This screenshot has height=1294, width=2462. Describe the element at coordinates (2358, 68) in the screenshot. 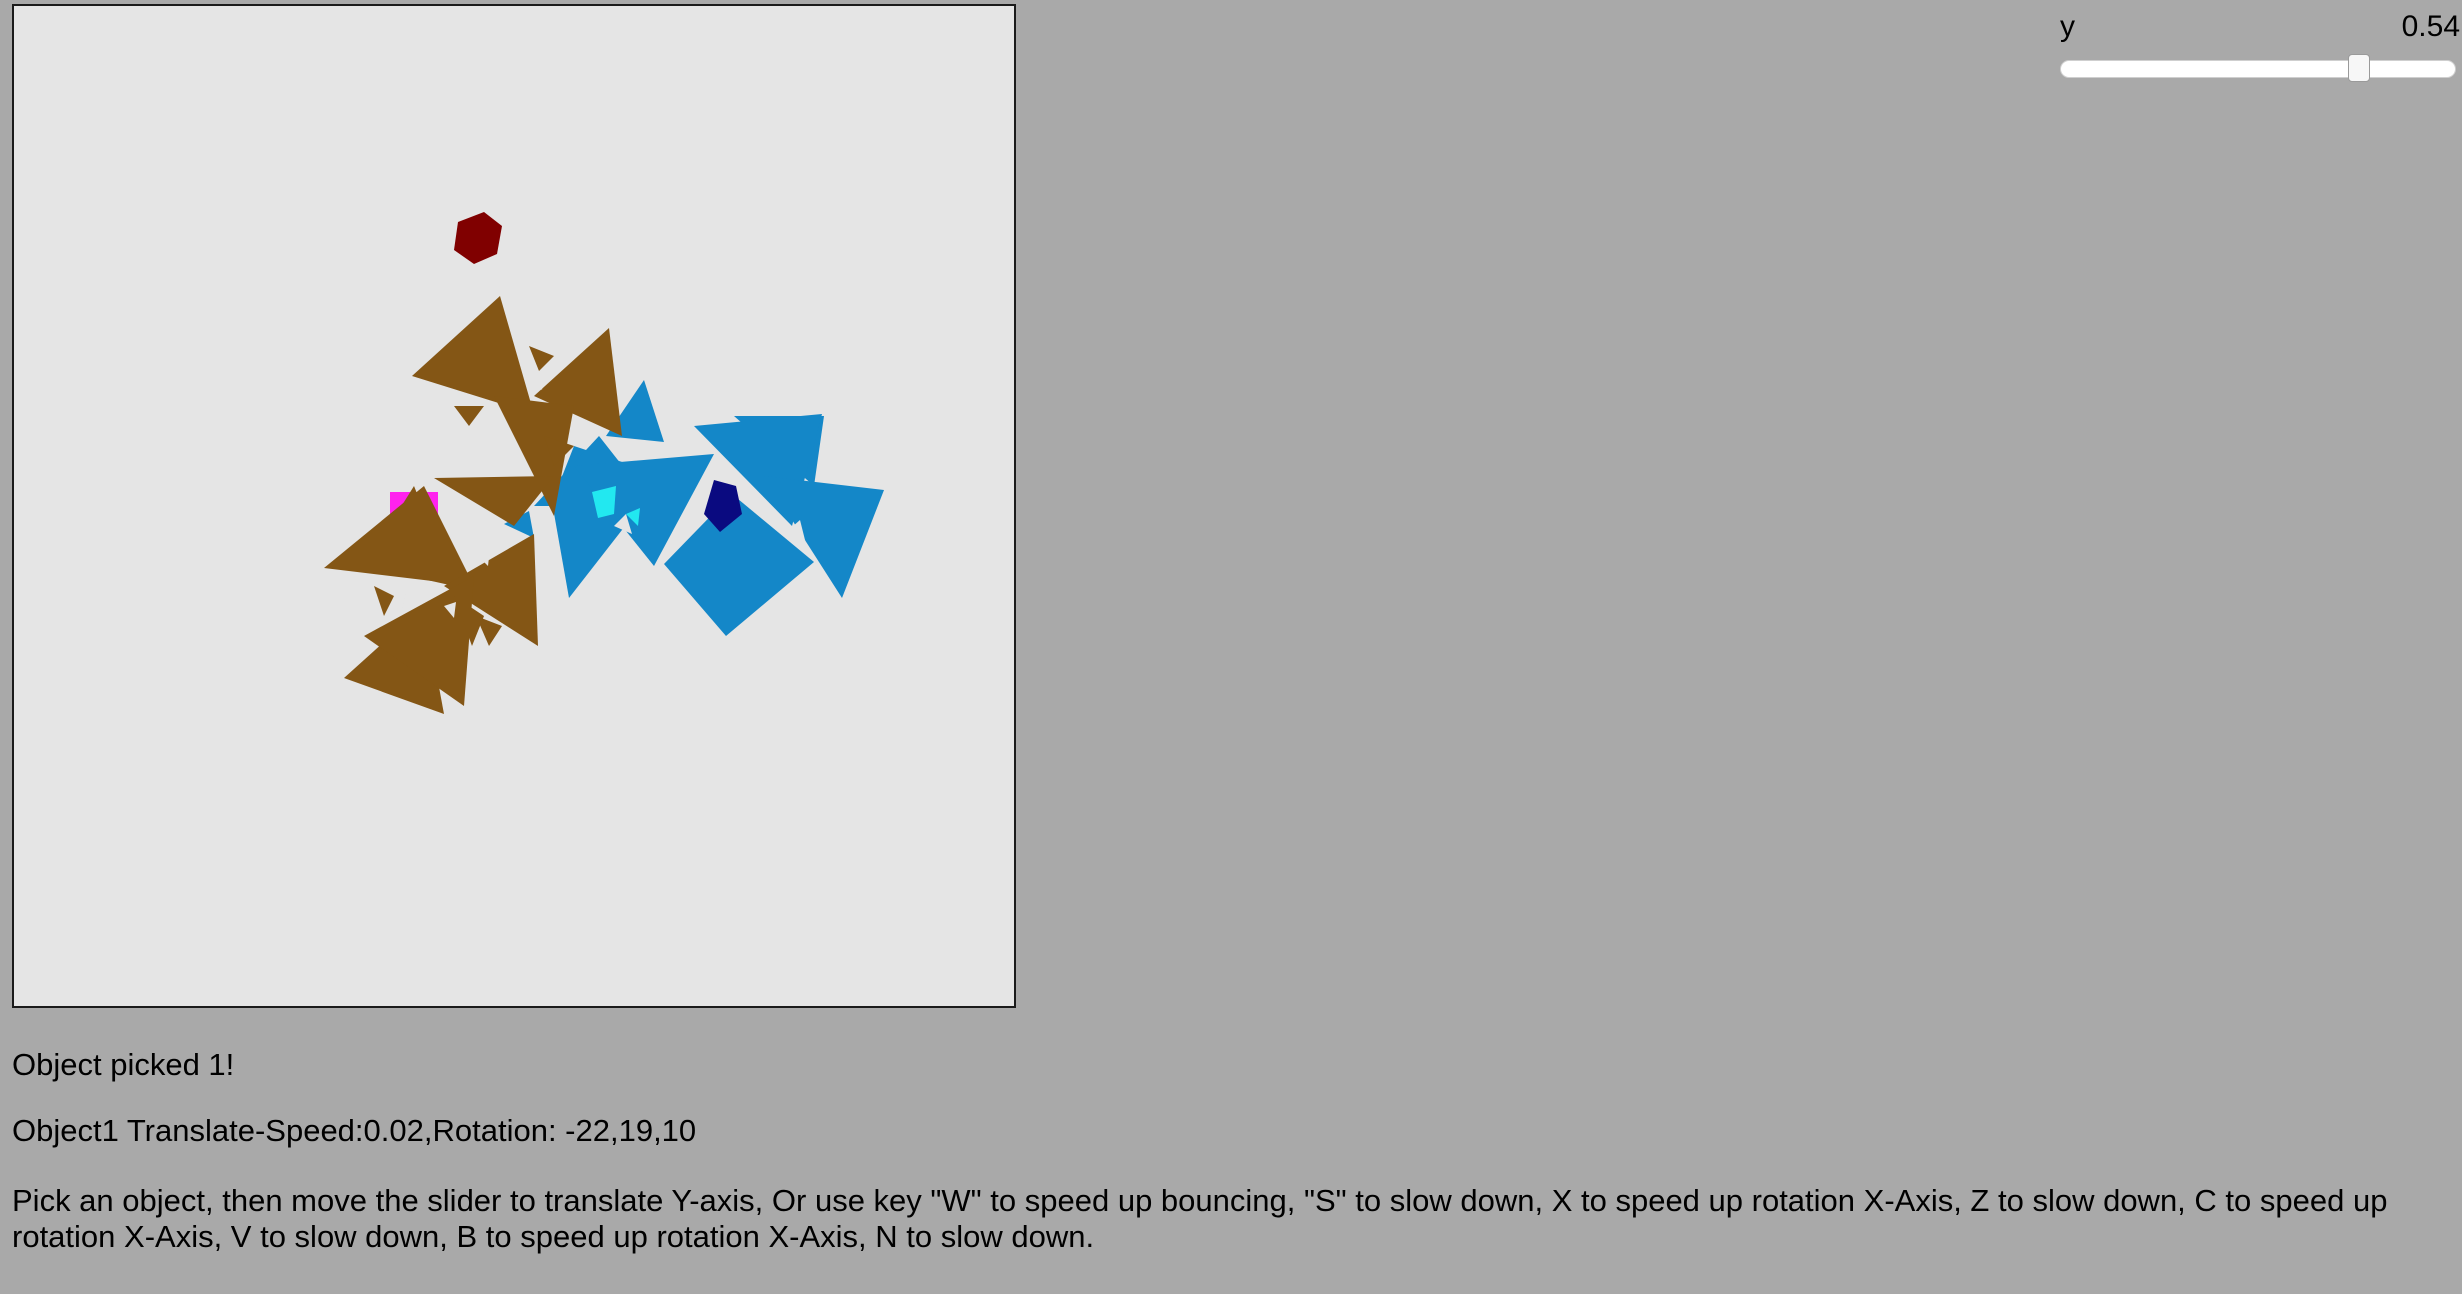

I see `slider-thumb` at that location.